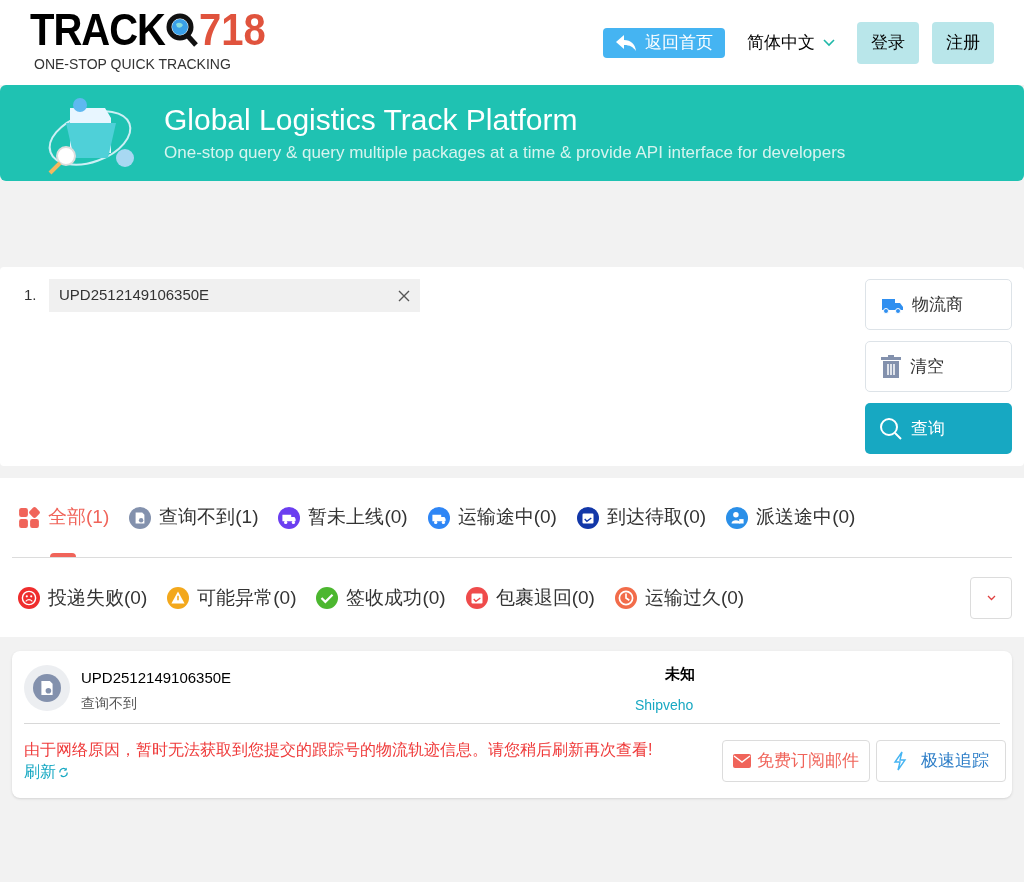 This screenshot has height=882, width=1024. I want to click on language-selector: 简体中文, so click(791, 42).